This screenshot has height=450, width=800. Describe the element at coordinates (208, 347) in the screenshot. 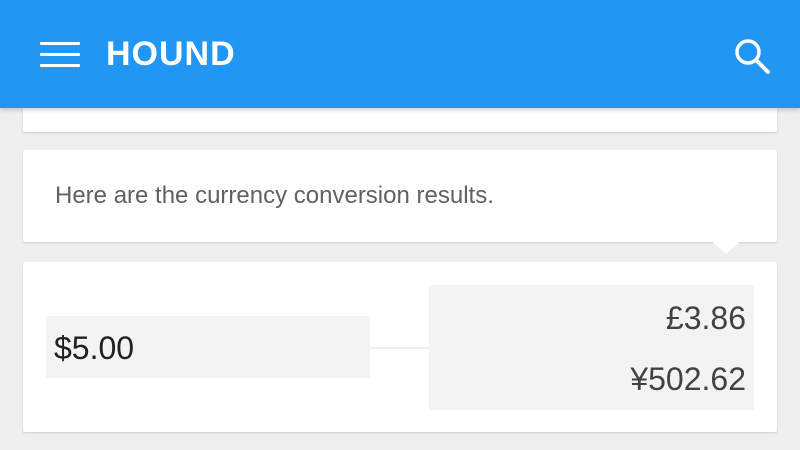

I see `source-amount-box: $5.00` at that location.